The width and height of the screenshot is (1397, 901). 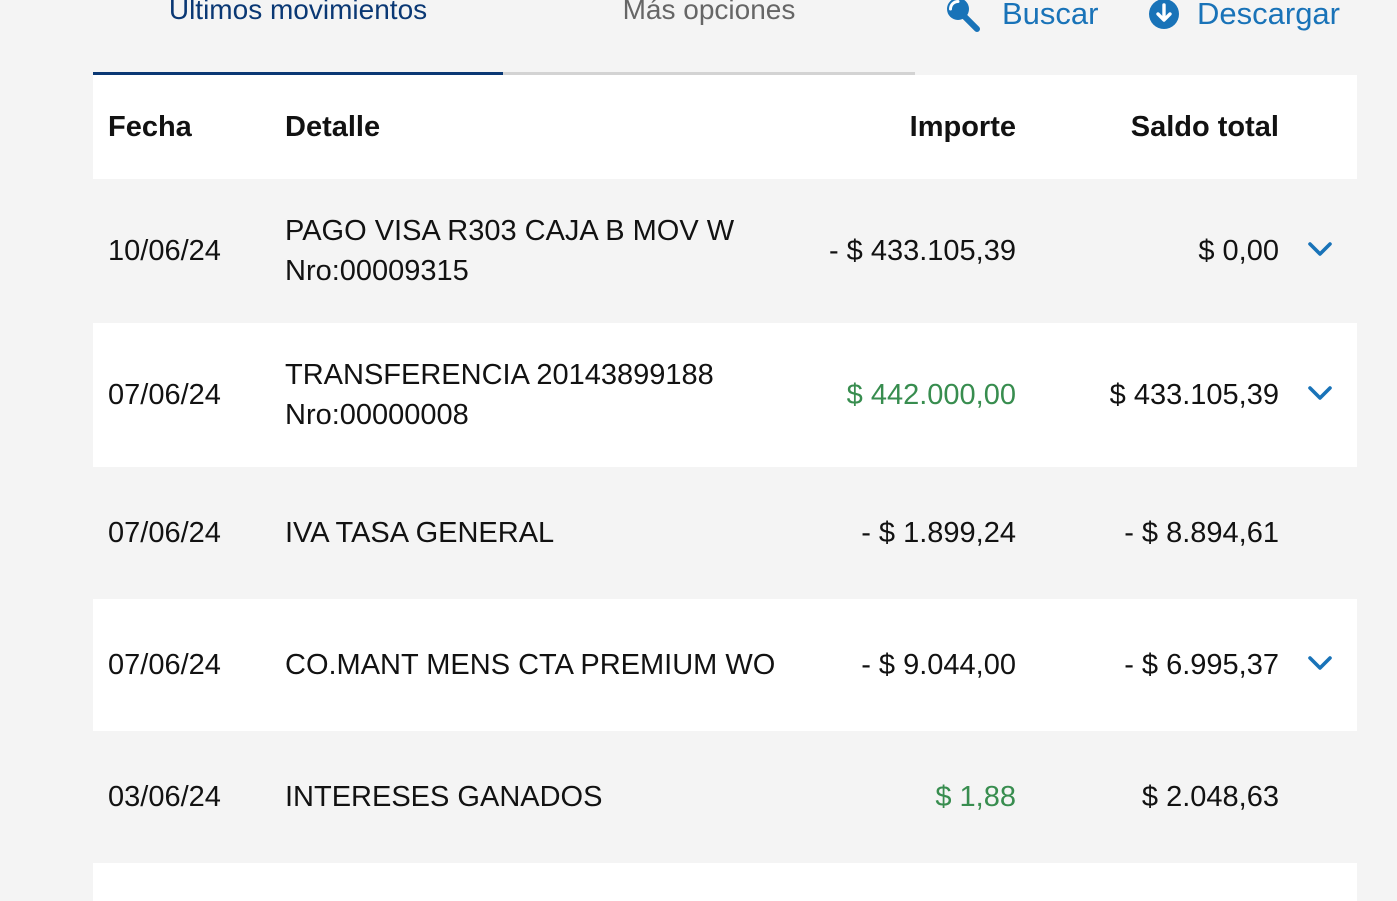 I want to click on table-header: Fecha Detalle Importe Saldo total, so click(x=725, y=127).